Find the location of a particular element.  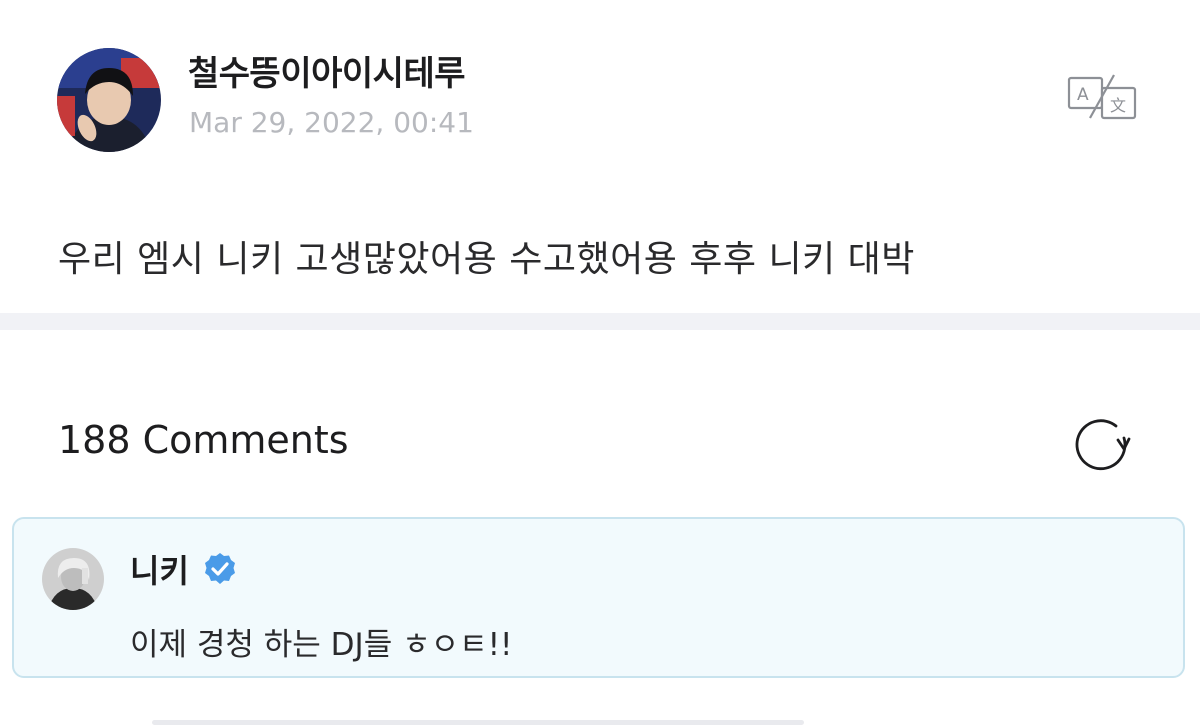

comment-author-avatar is located at coordinates (73, 579).